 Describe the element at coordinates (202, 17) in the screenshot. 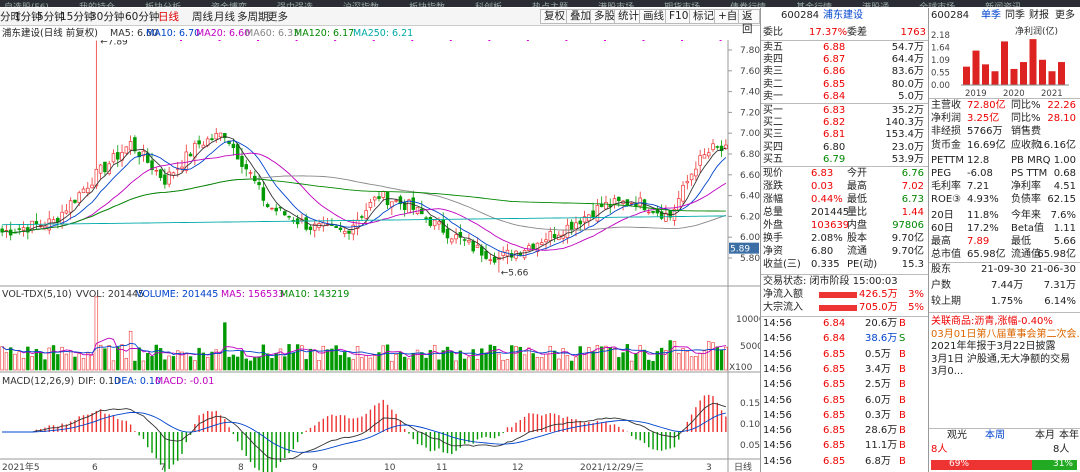

I see `period-7: 周线` at that location.